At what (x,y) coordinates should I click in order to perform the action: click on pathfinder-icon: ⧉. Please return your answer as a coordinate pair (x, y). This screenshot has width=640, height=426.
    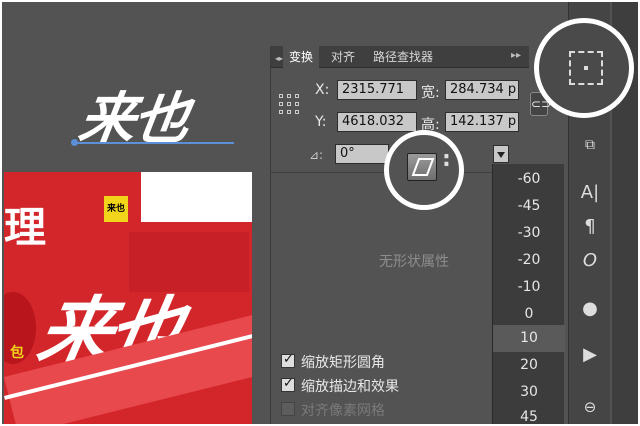
    Looking at the image, I should click on (590, 145).